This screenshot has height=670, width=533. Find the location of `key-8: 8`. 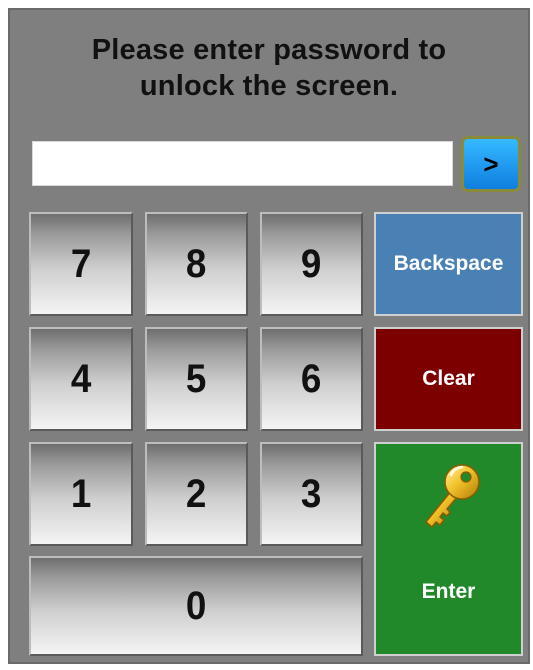

key-8: 8 is located at coordinates (196, 264).